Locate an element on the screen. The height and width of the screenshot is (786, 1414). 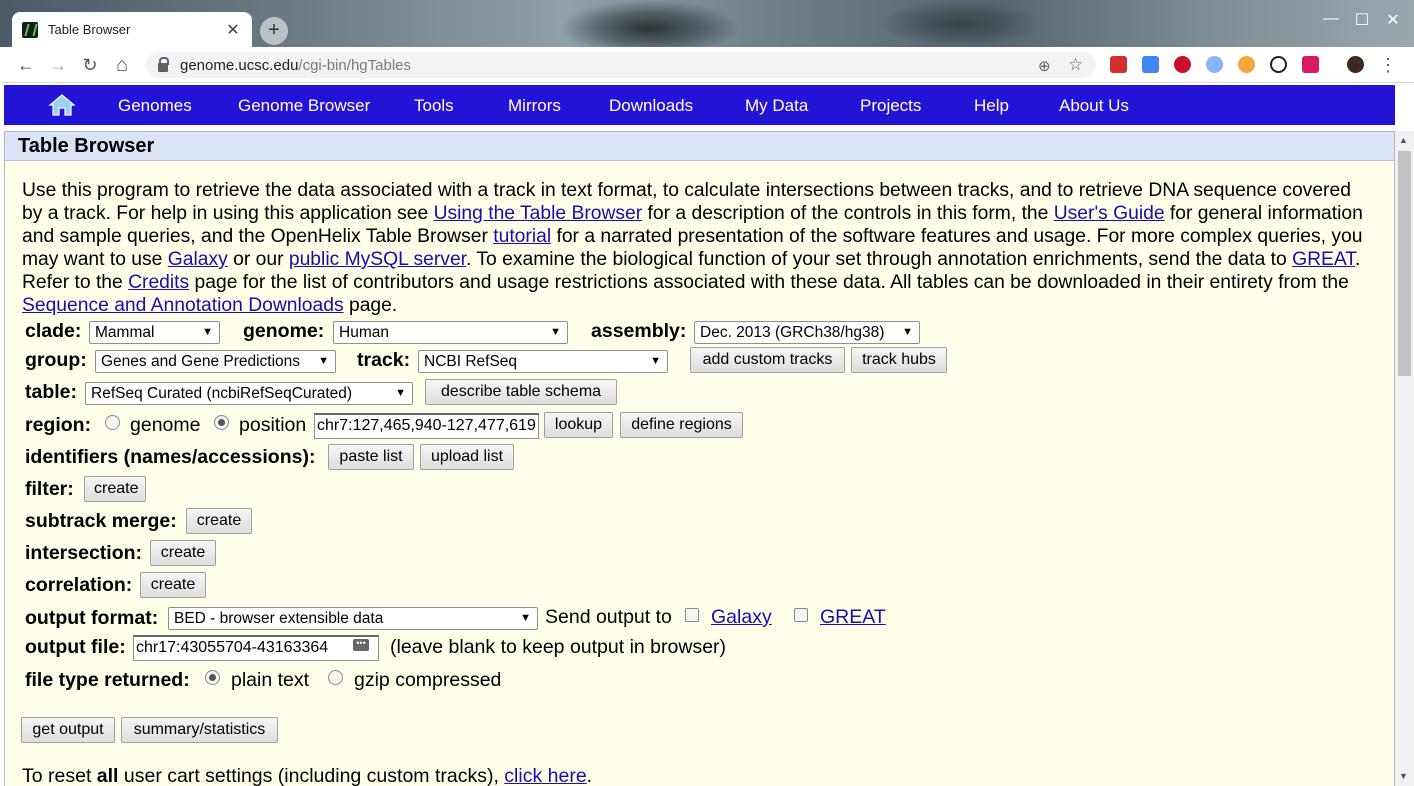
region-genome-radio is located at coordinates (112, 422).